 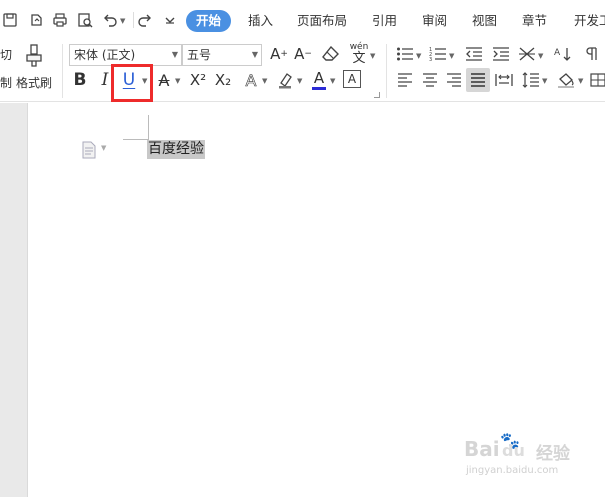 What do you see at coordinates (110, 20) in the screenshot?
I see `undo-icon` at bounding box center [110, 20].